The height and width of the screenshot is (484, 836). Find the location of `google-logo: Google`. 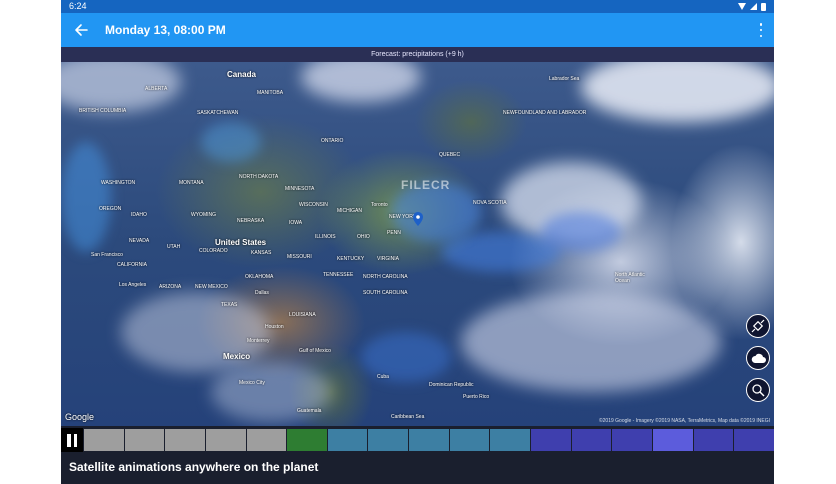

google-logo: Google is located at coordinates (80, 417).